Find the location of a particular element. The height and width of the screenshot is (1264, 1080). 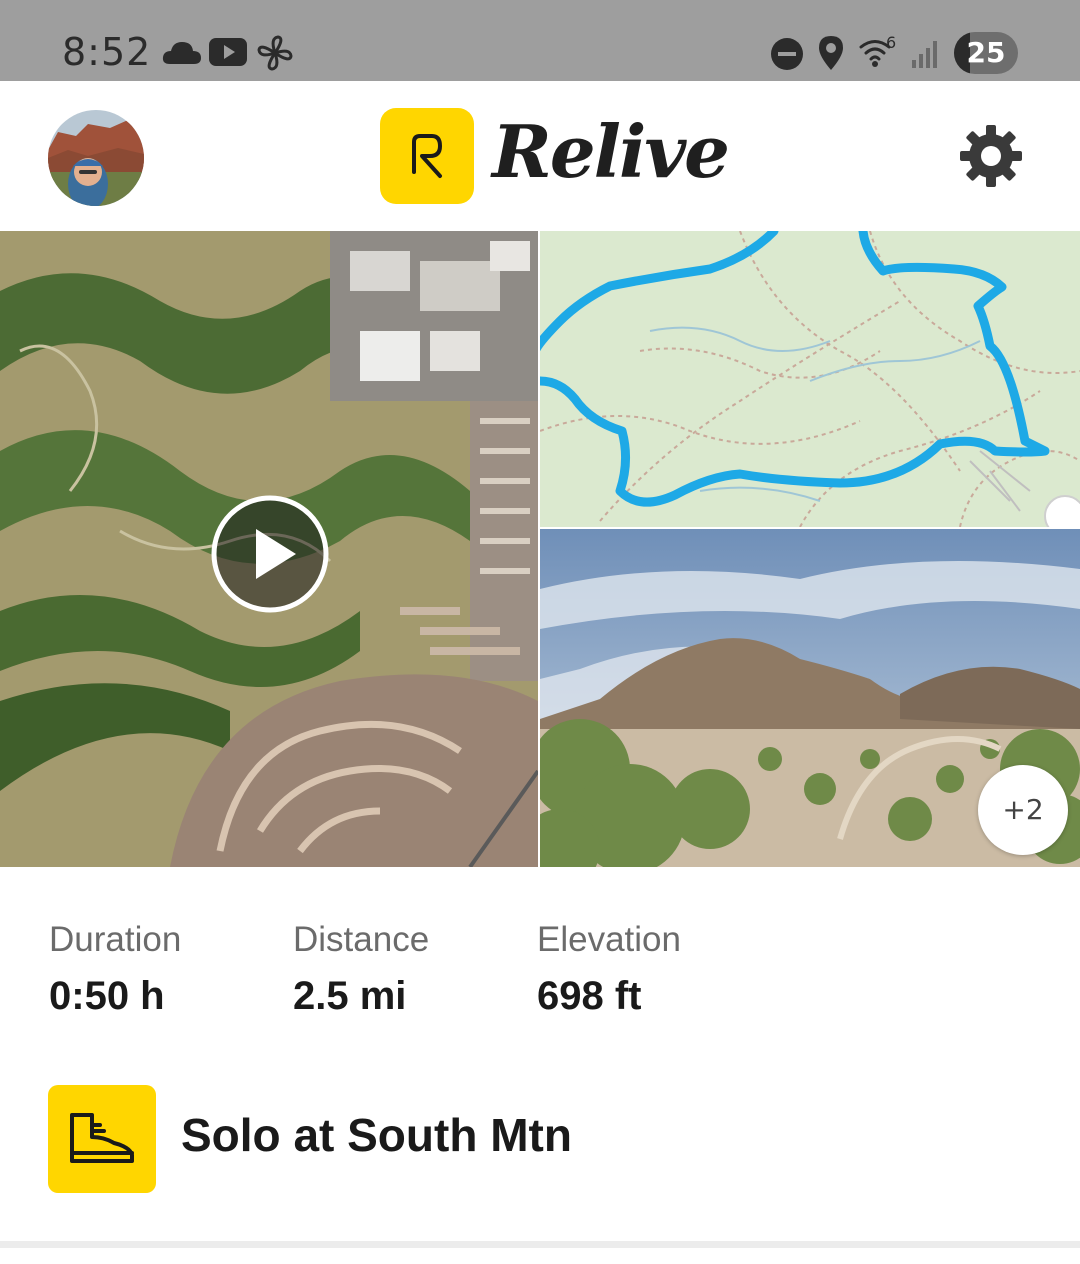

fan-icon is located at coordinates (275, 53).